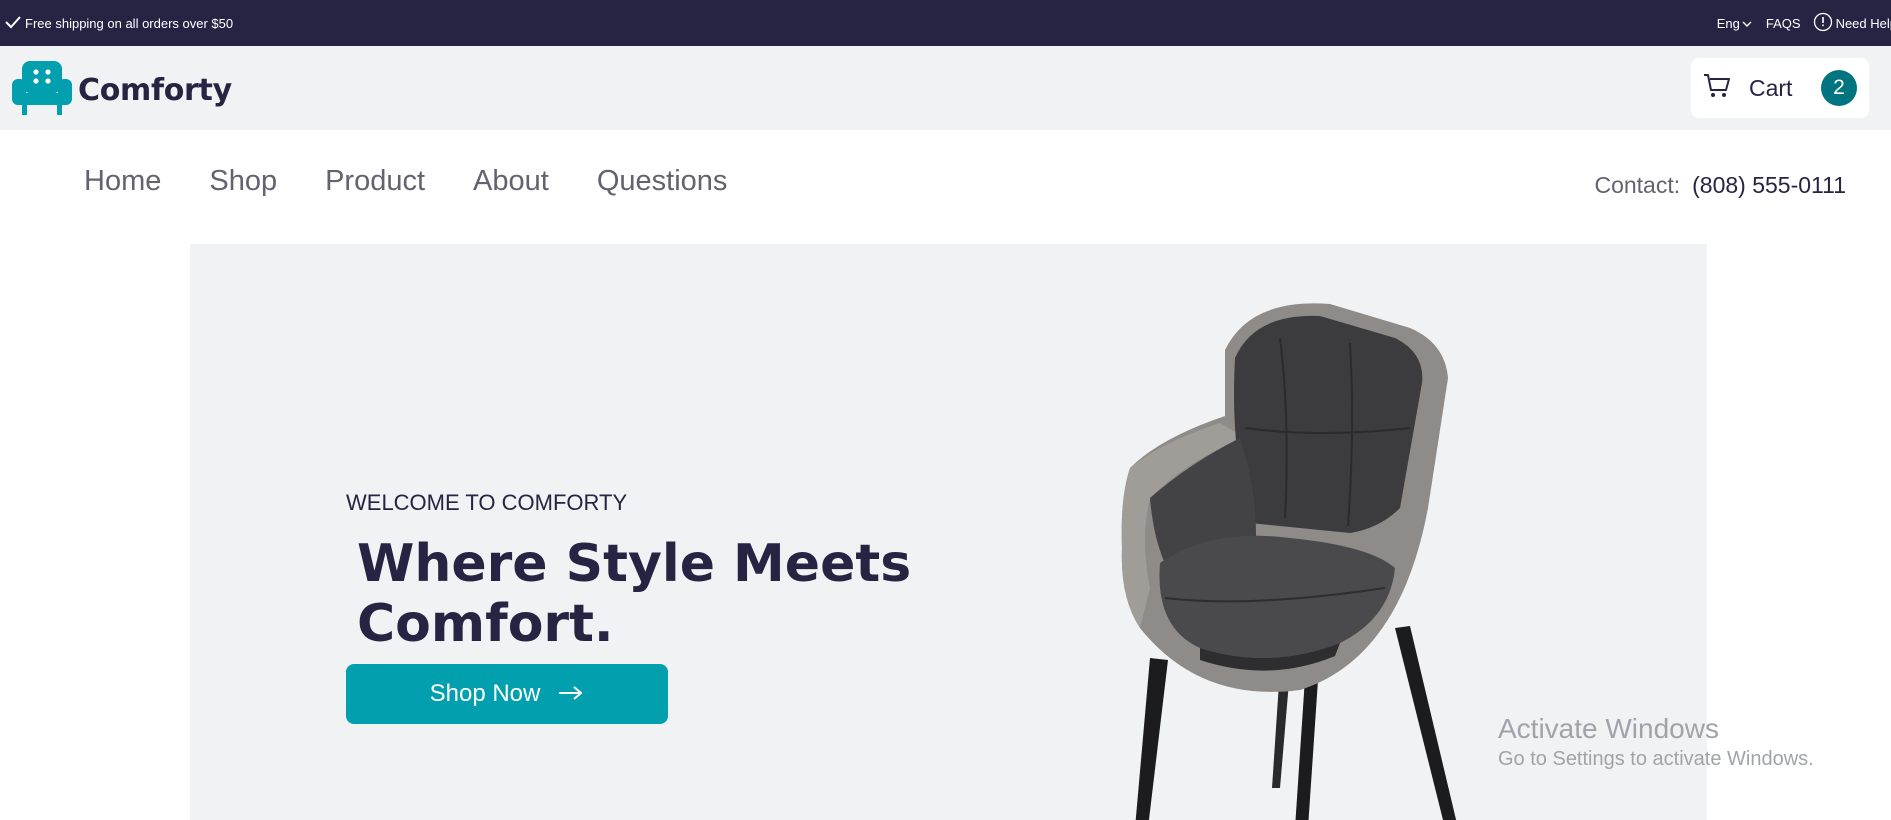 This screenshot has width=1891, height=820. Describe the element at coordinates (1823, 23) in the screenshot. I see `info-icon` at that location.